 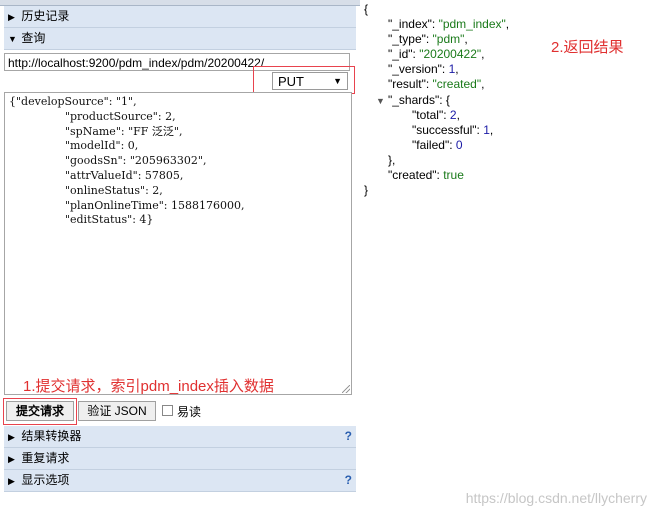 What do you see at coordinates (45, 458) in the screenshot?
I see `repeat-request-label: 重复请求` at bounding box center [45, 458].